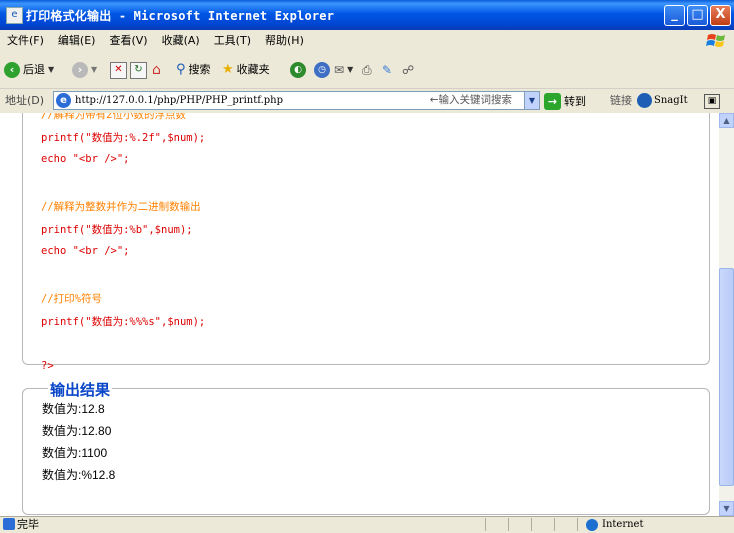 The height and width of the screenshot is (533, 734). I want to click on status-text: 完毕, so click(28, 524).